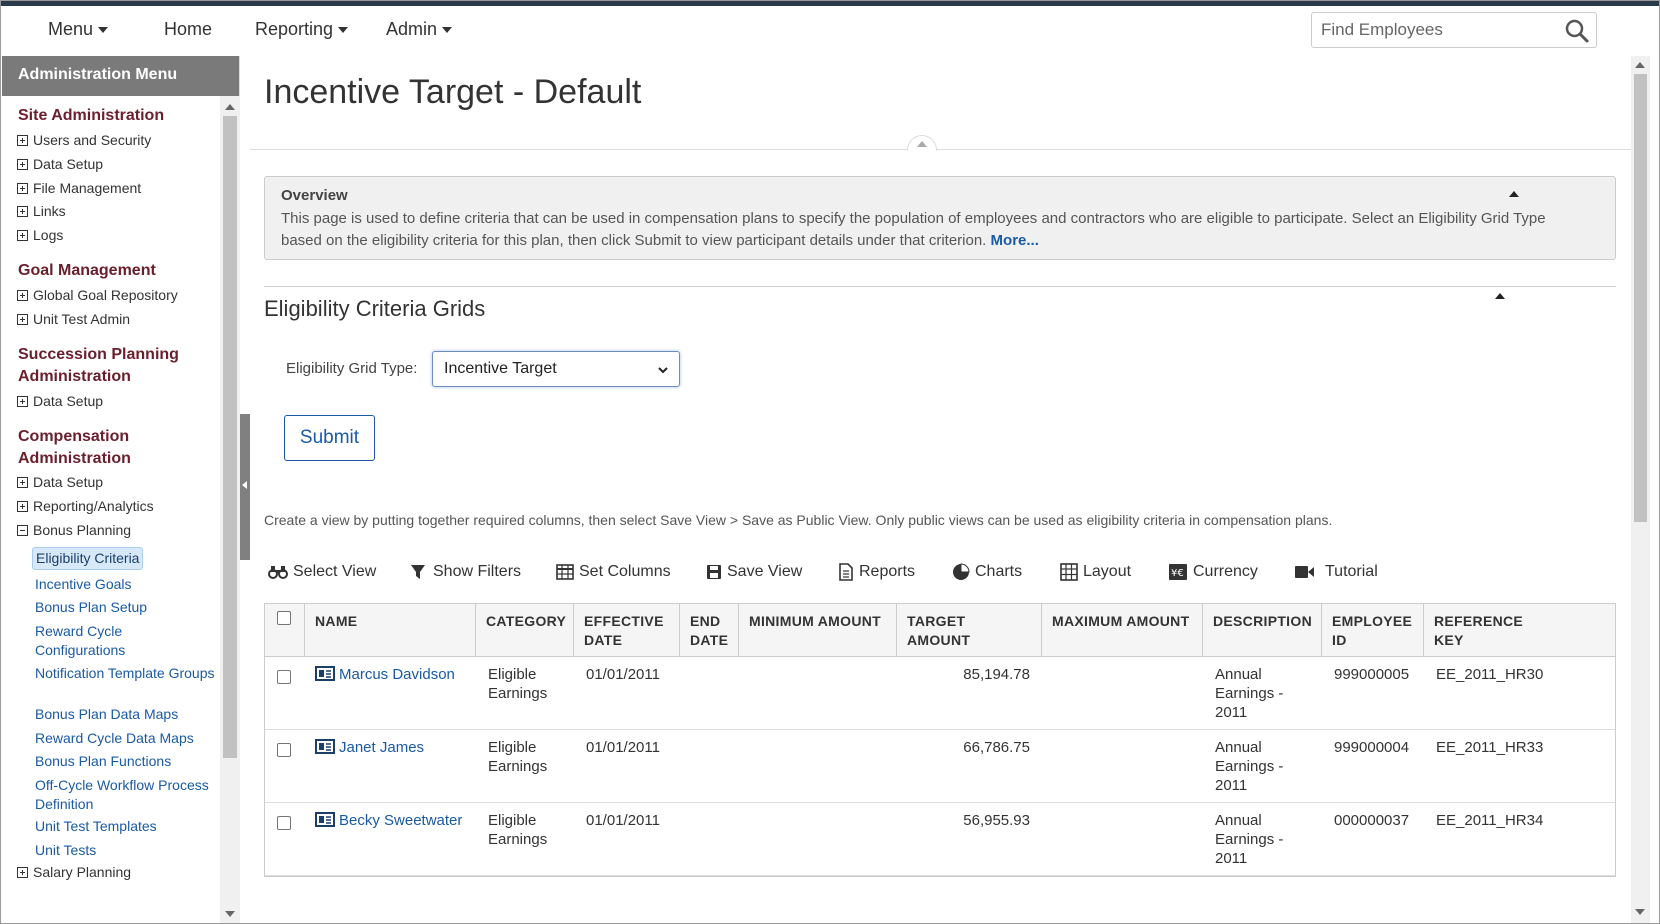  Describe the element at coordinates (465, 572) in the screenshot. I see `show-filters-button: Show Filters` at that location.